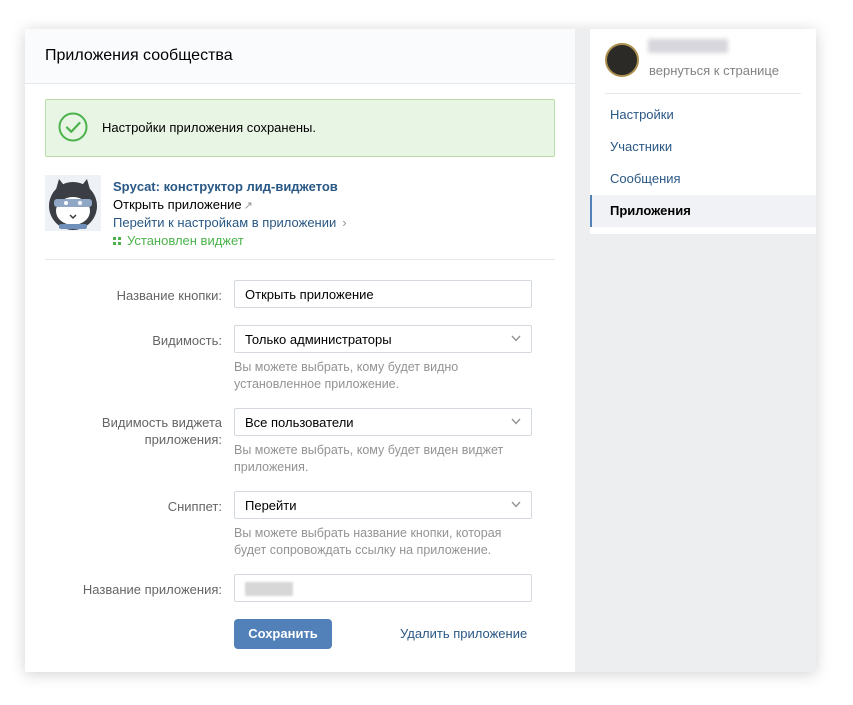 The height and width of the screenshot is (705, 853). Describe the element at coordinates (169, 295) in the screenshot. I see `button-name-label: Название кнопки:` at that location.